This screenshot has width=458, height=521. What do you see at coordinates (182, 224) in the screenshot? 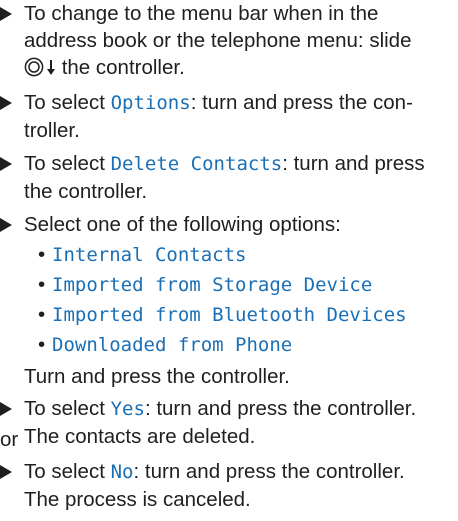
I see `step-text-line: Select one of the following options:` at bounding box center [182, 224].